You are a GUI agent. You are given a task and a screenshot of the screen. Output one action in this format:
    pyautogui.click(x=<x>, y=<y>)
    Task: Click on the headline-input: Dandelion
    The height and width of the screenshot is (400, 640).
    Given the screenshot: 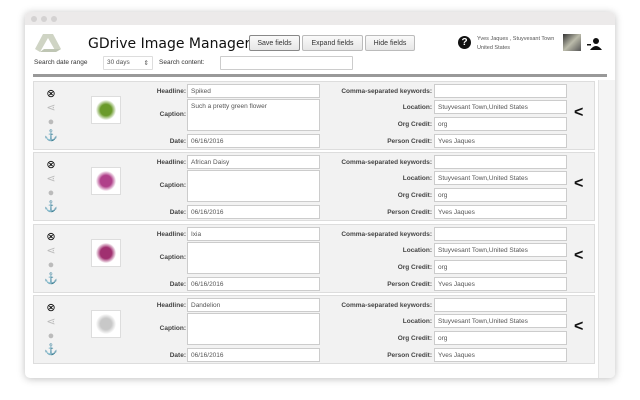 What is the action you would take?
    pyautogui.click(x=253, y=305)
    